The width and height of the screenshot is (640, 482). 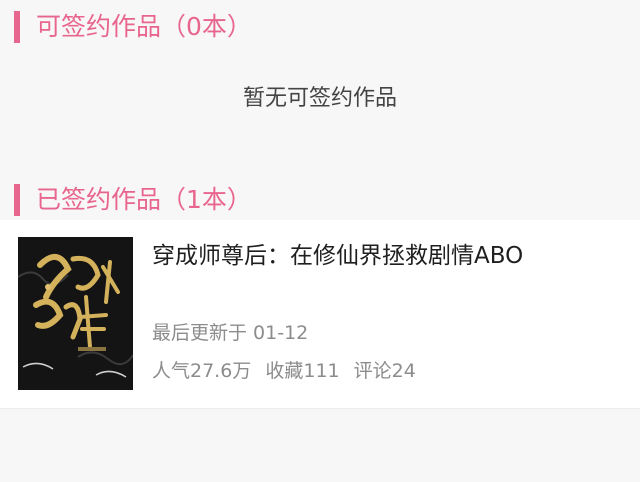 I want to click on book-cover, so click(x=75, y=313).